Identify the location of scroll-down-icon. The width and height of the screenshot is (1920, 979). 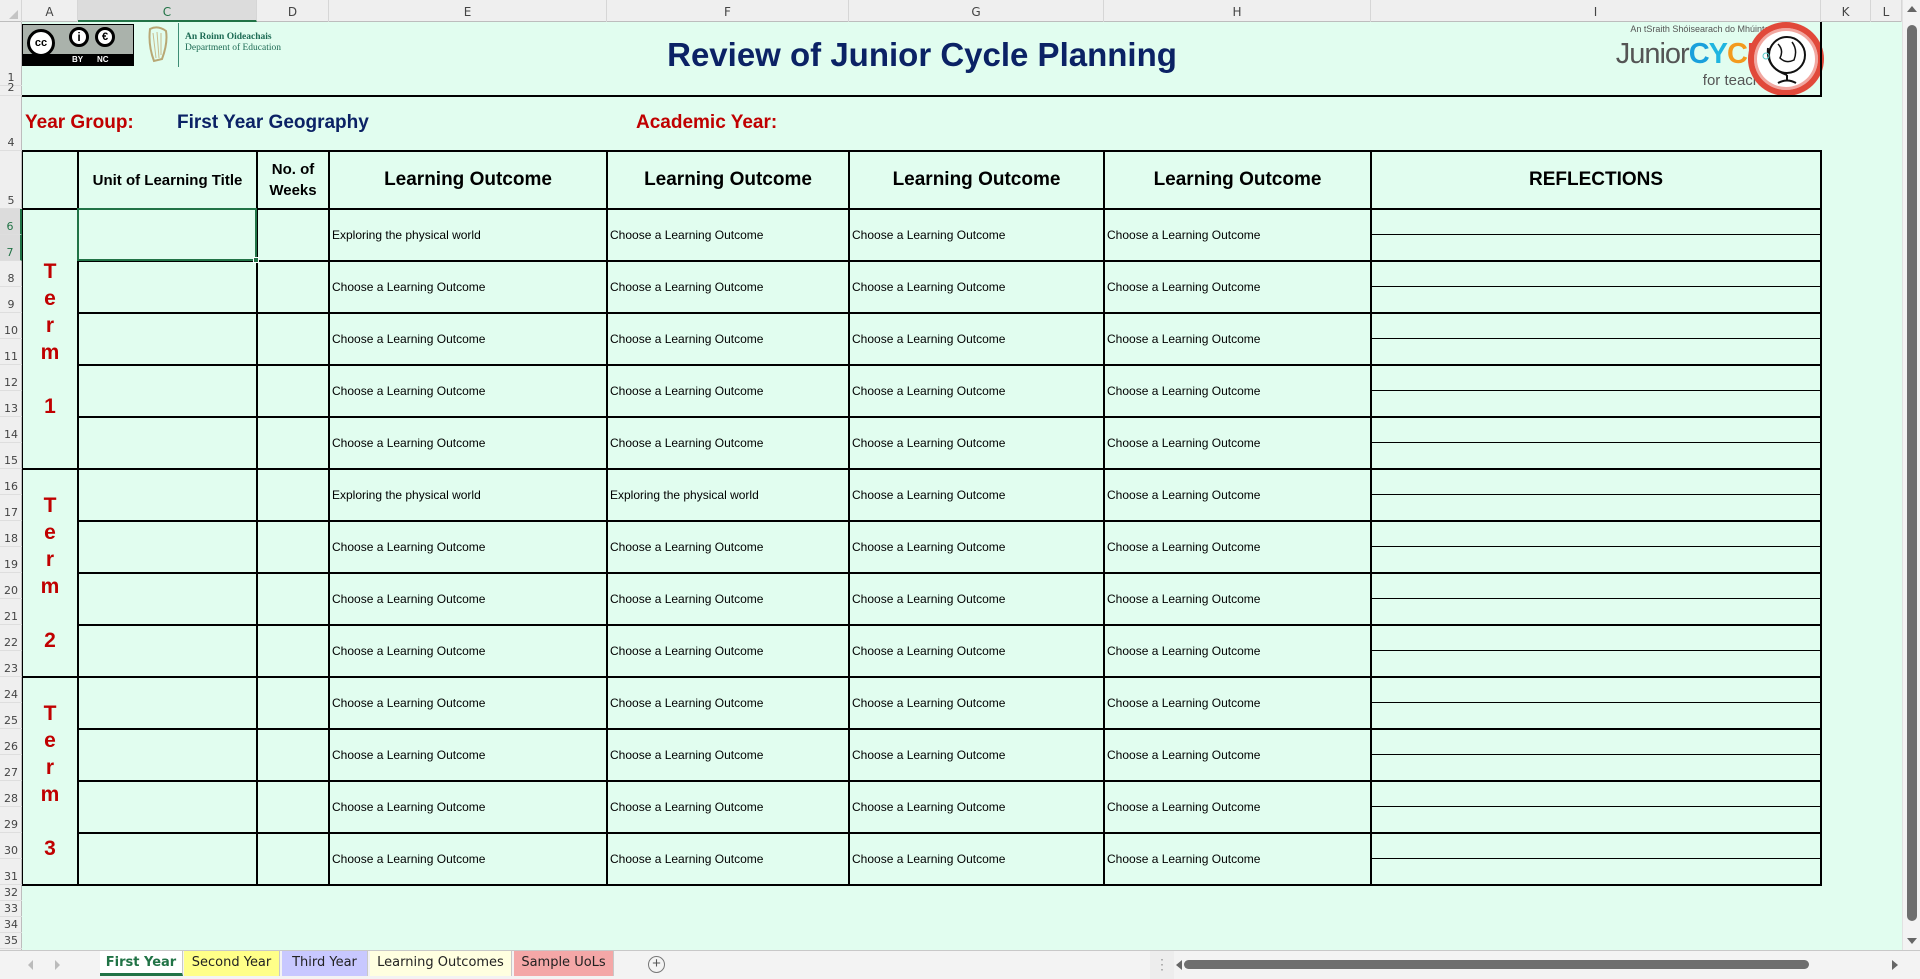
(1912, 941).